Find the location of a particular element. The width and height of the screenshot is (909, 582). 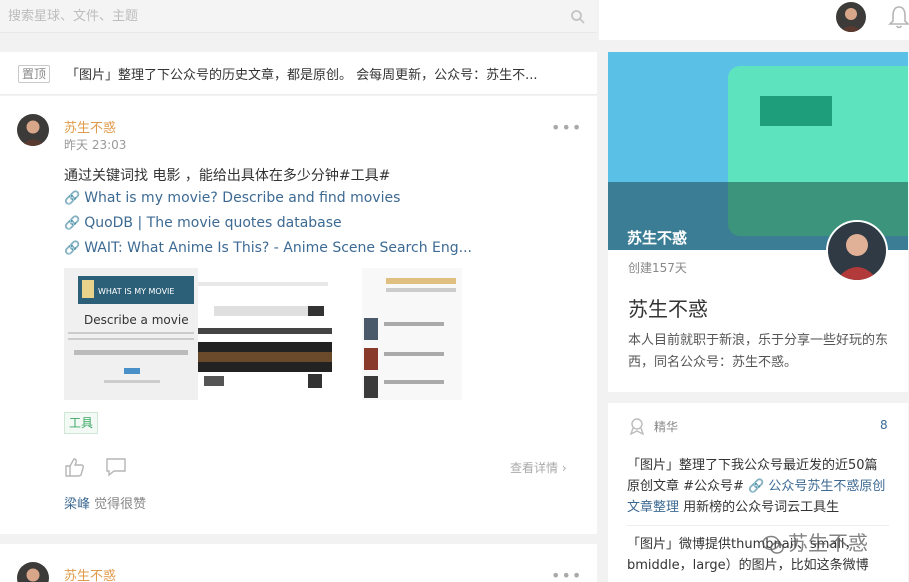

media-logo-text: WHAT IS MY MOVIE is located at coordinates (136, 291).